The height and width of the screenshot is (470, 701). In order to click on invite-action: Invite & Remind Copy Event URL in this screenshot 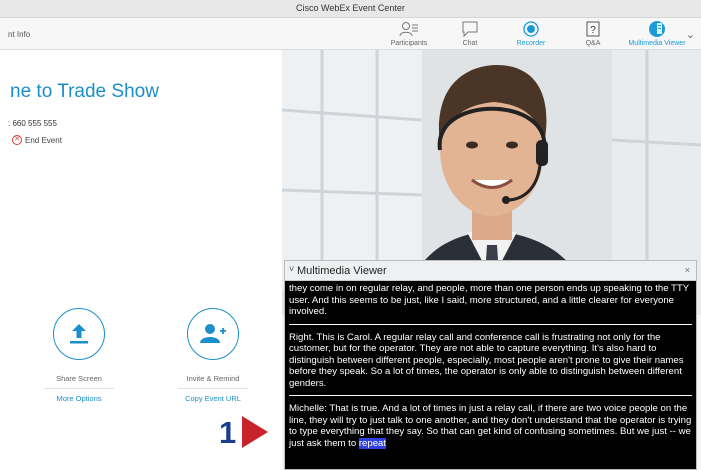, I will do `click(213, 355)`.